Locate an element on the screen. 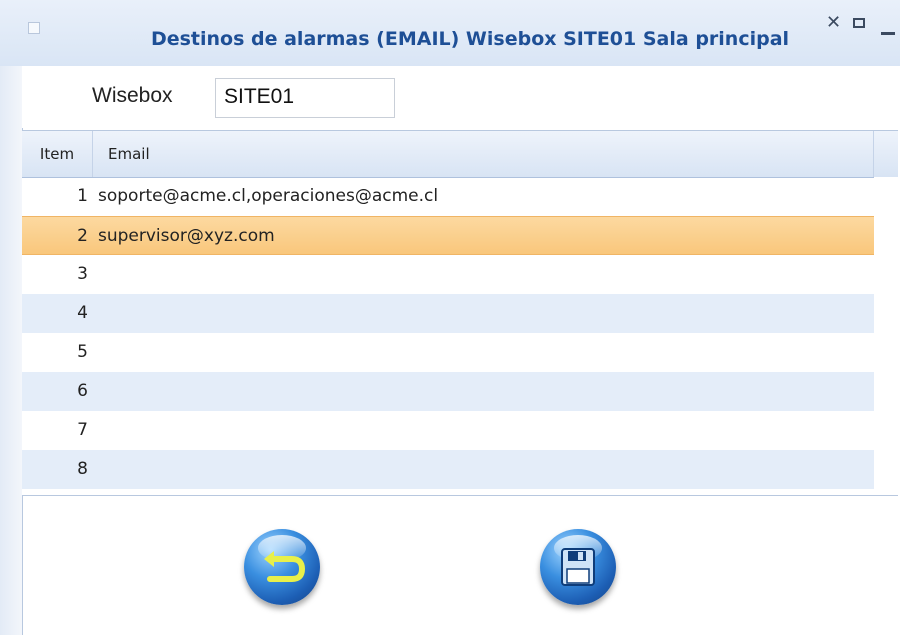  table-row: 1 soporte@acme.cl,operaciones@acme.cl is located at coordinates (448, 196).